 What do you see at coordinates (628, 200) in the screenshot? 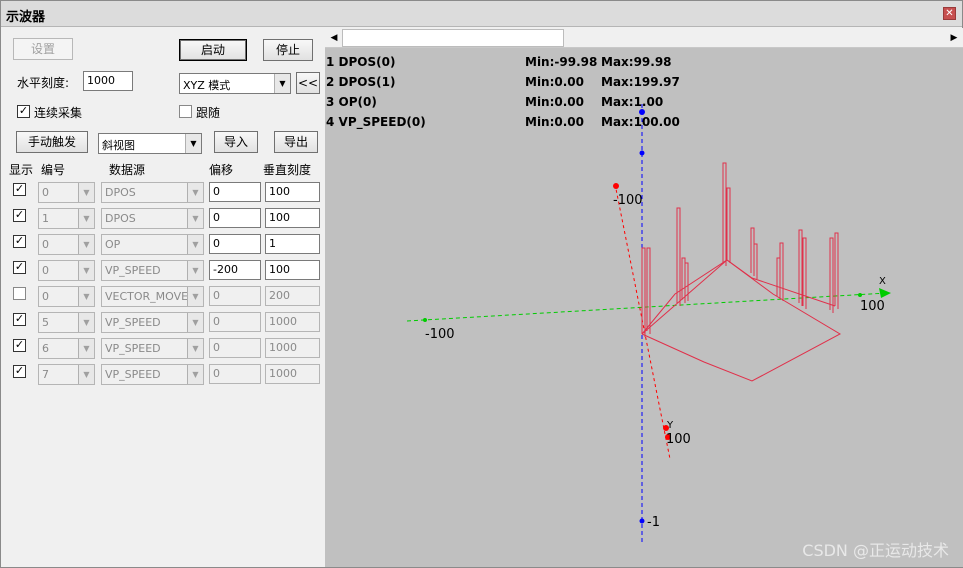
I see `y-axis-neg-label: -100` at bounding box center [628, 200].